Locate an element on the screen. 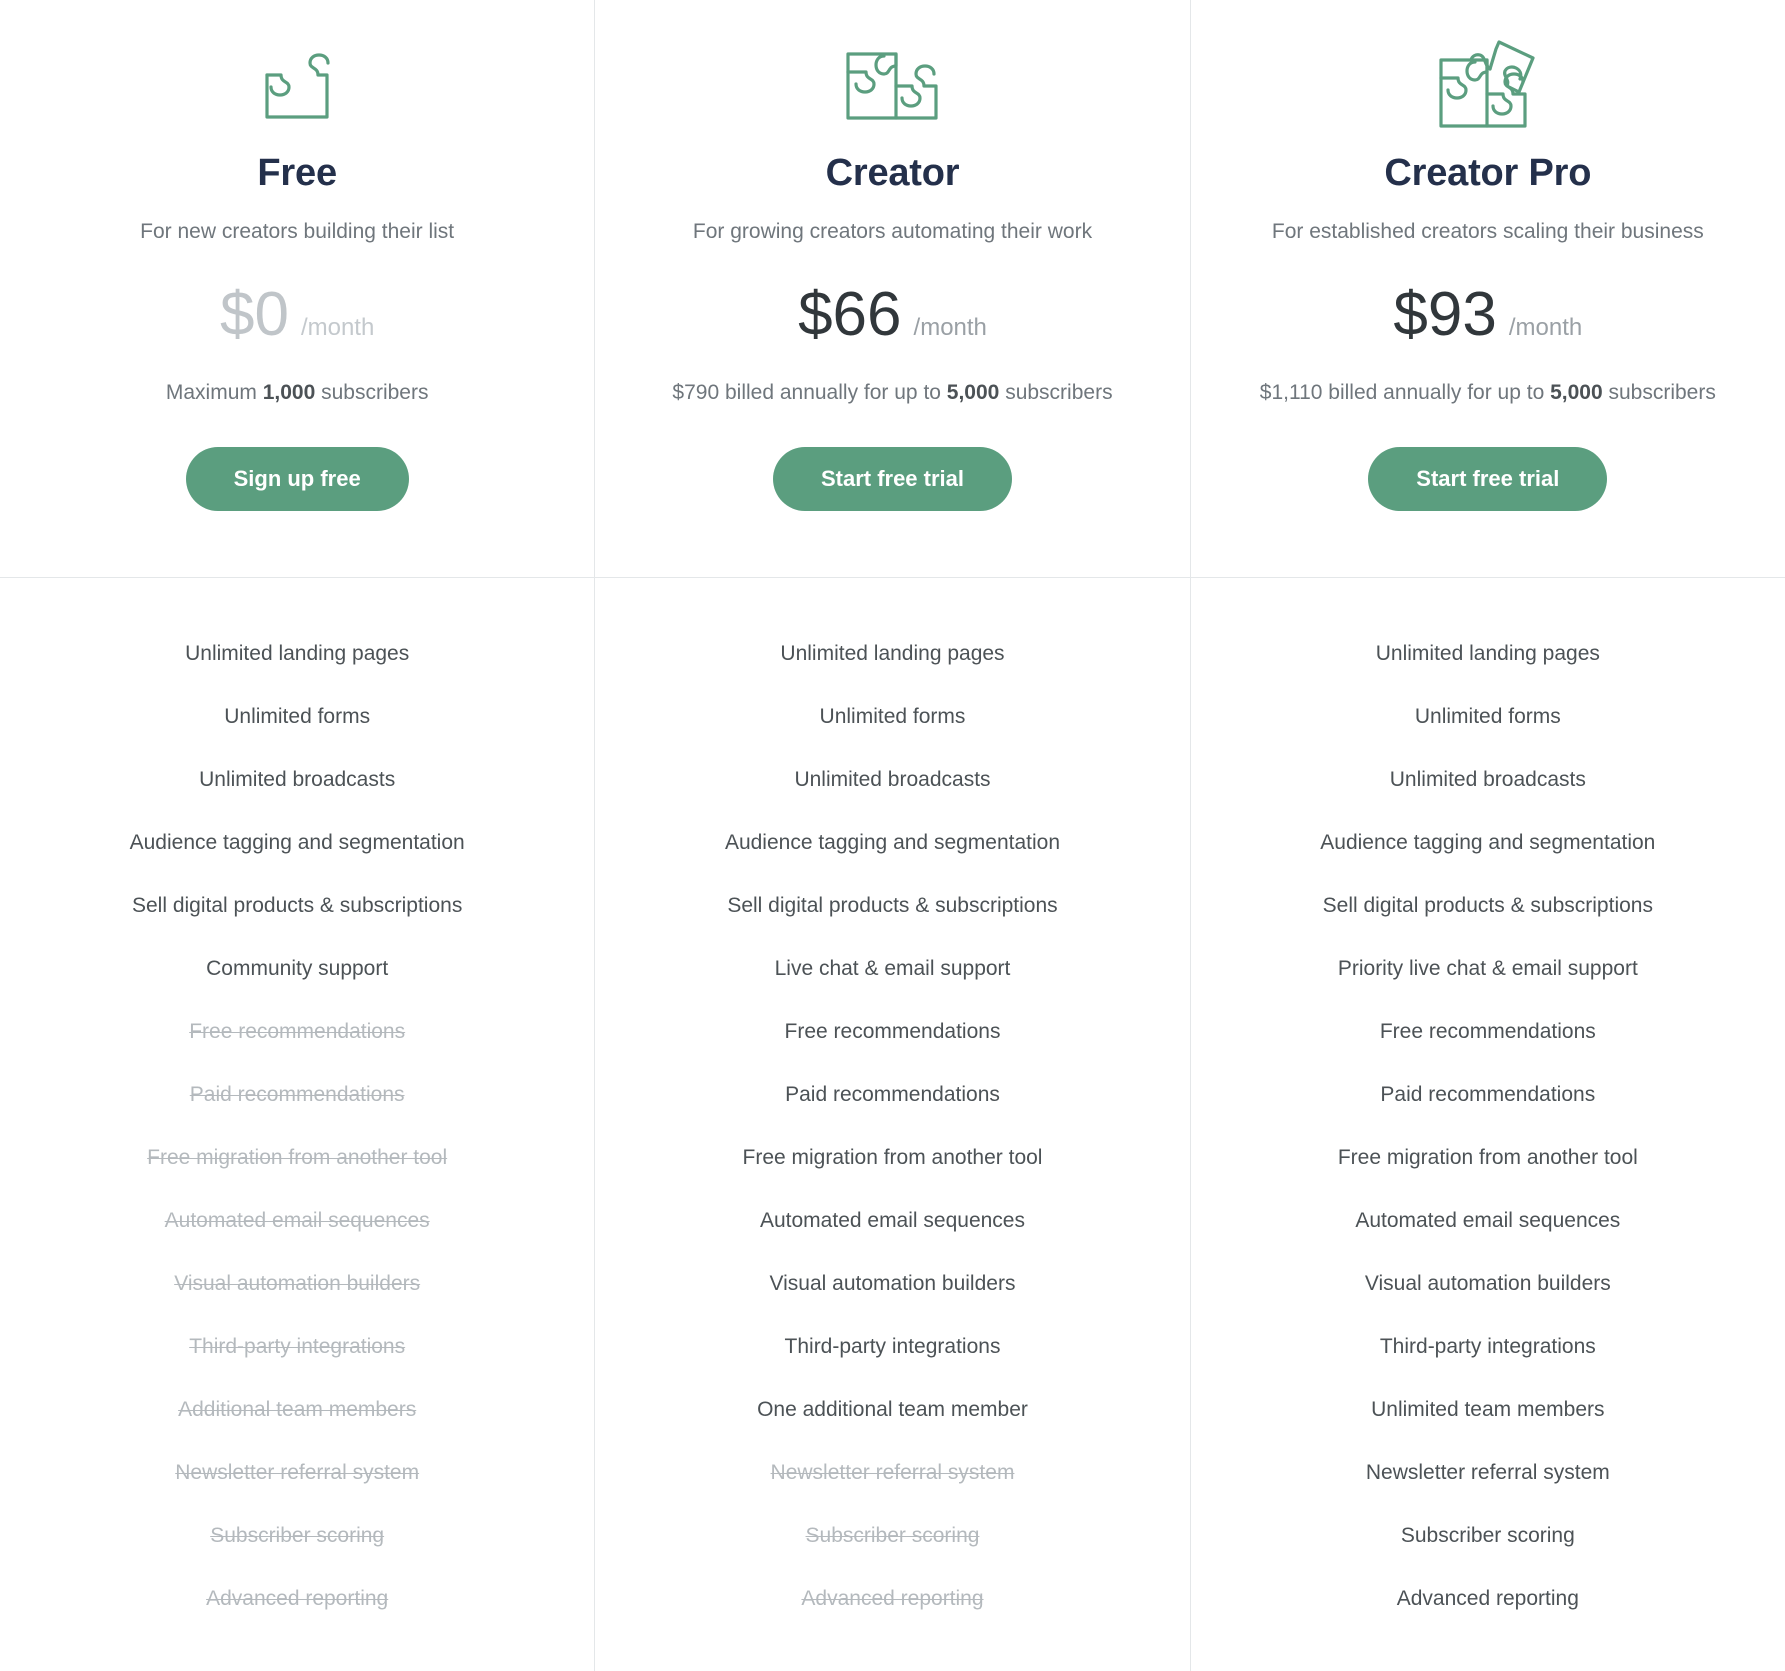 This screenshot has width=1785, height=1671. feature-item-included: Advanced reporting is located at coordinates (1487, 1598).